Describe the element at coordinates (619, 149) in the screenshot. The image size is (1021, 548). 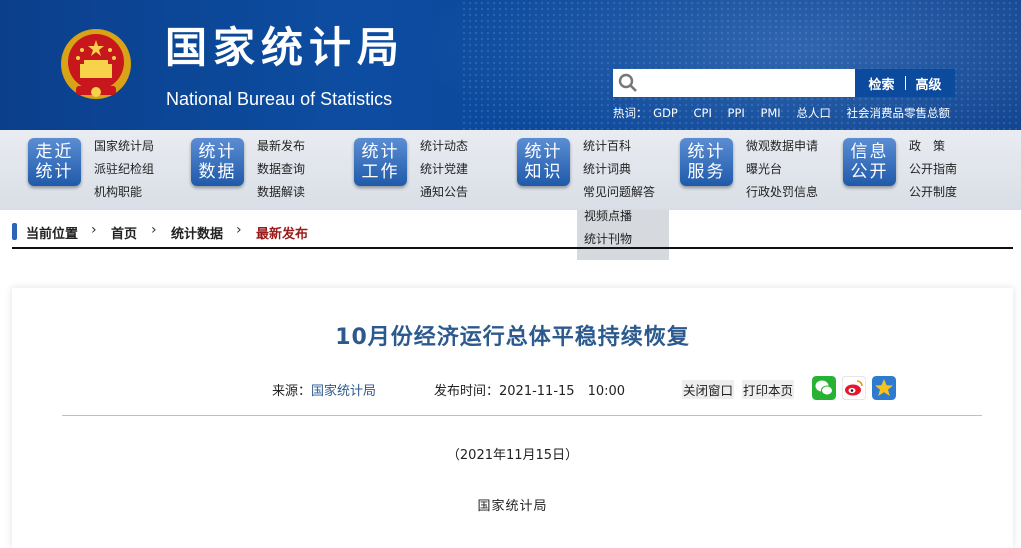
I see `nav-link: 统计百科` at that location.